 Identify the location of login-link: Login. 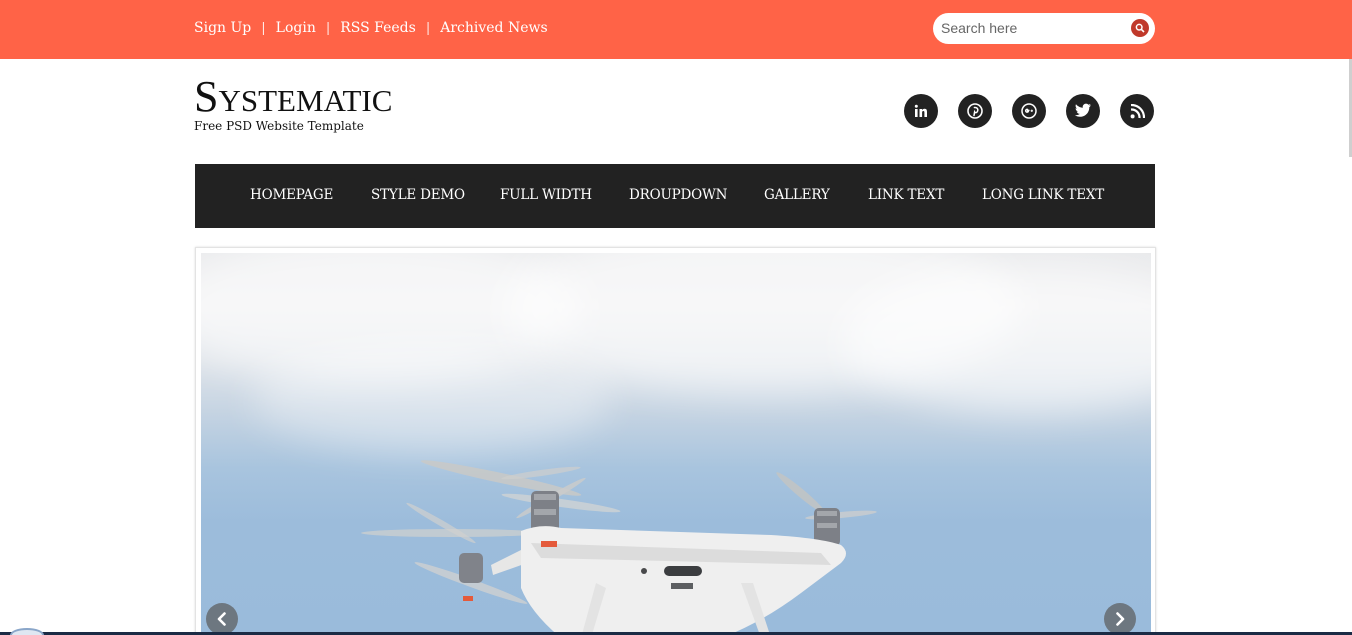
(296, 28).